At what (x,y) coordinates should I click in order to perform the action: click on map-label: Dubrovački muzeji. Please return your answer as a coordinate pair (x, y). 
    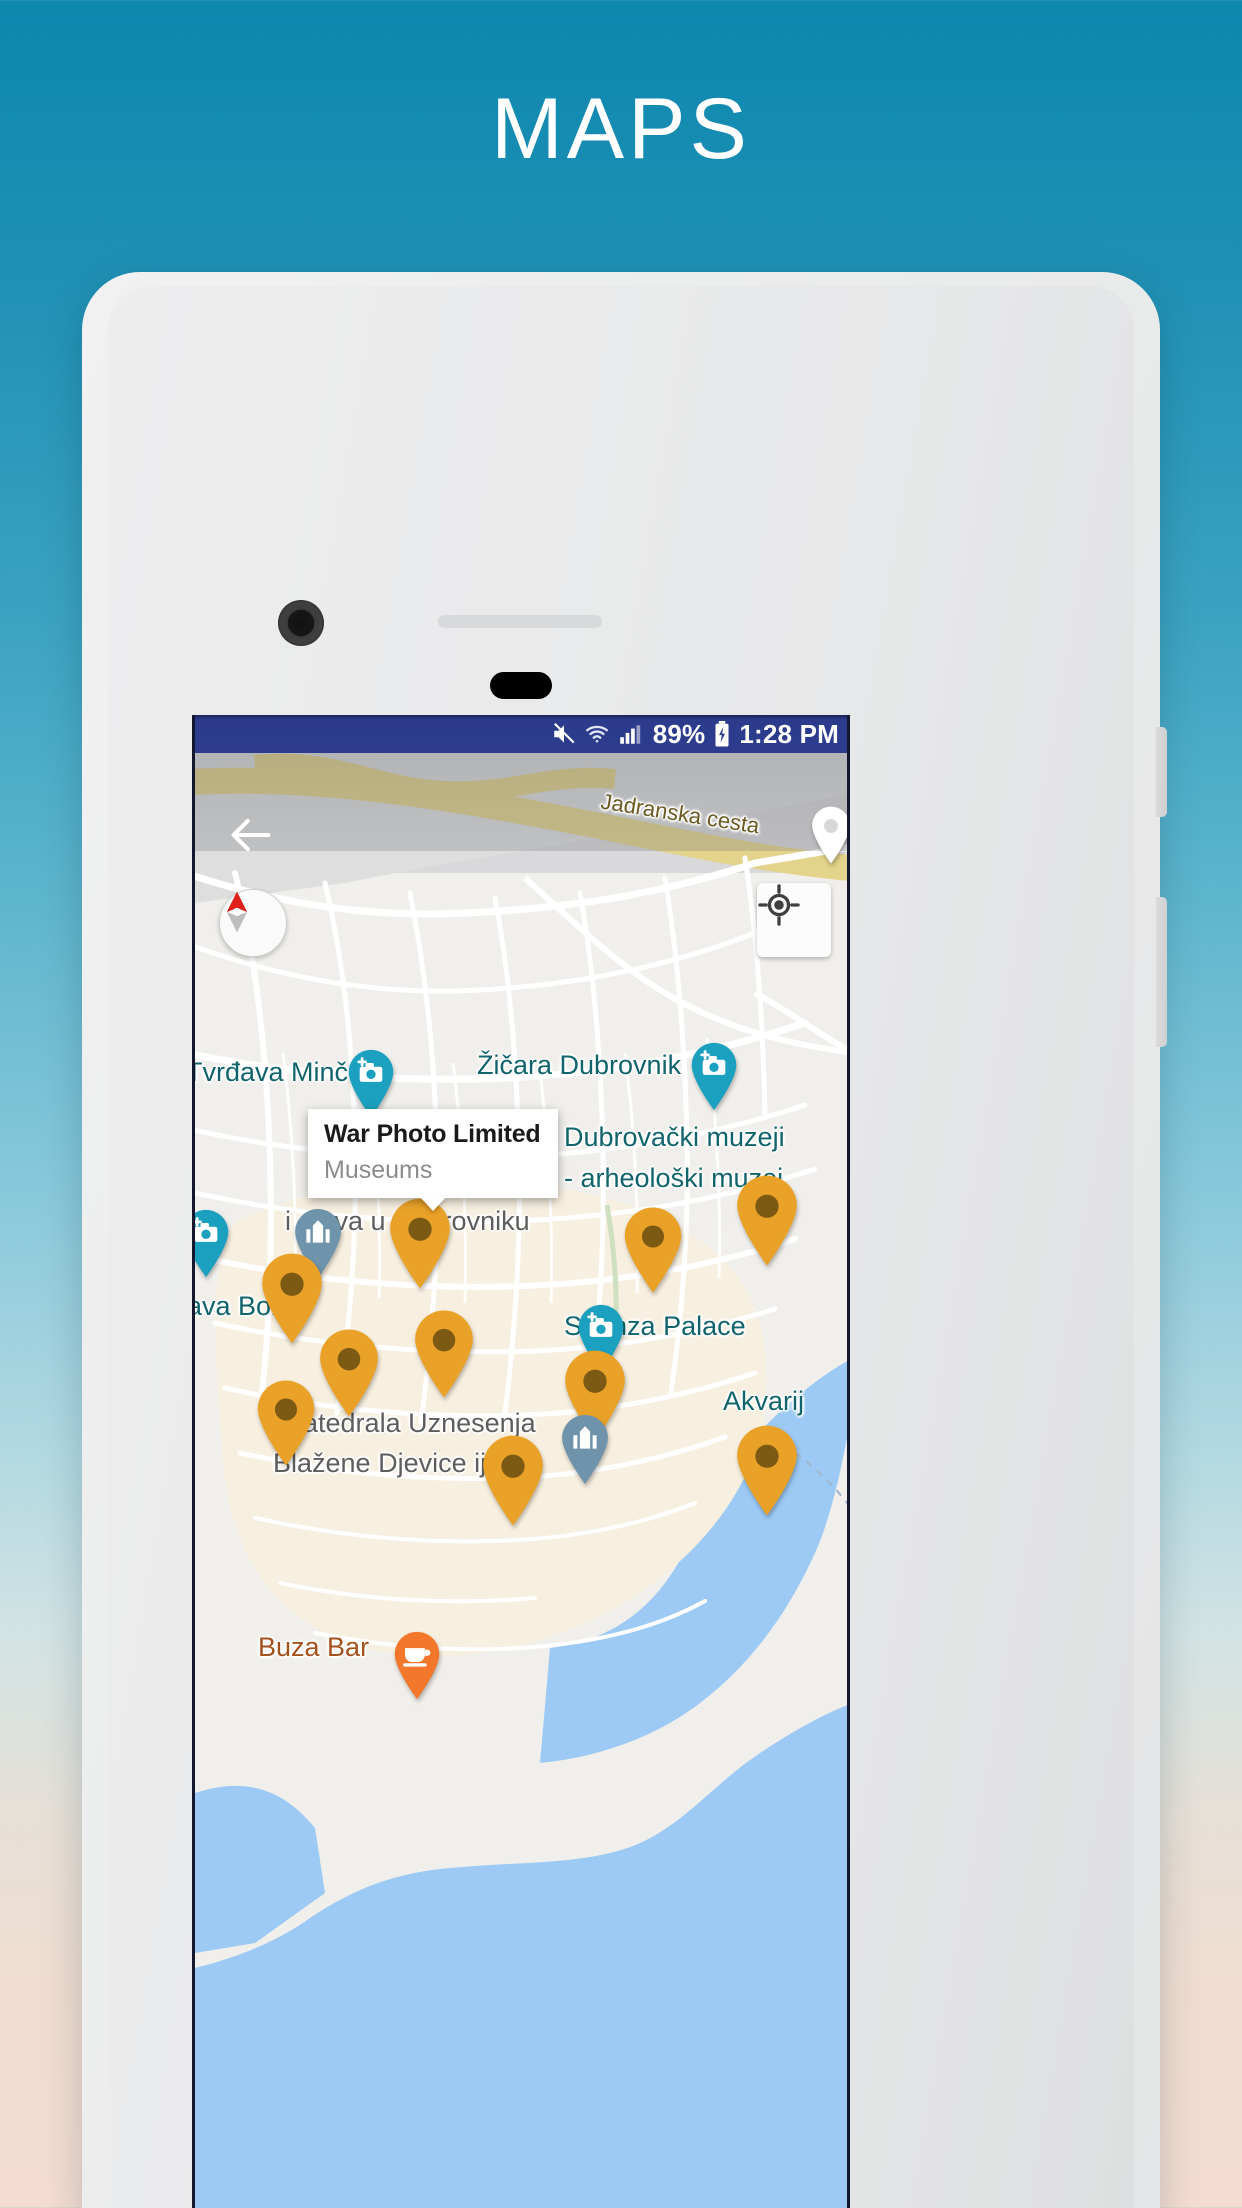
    Looking at the image, I should click on (674, 1137).